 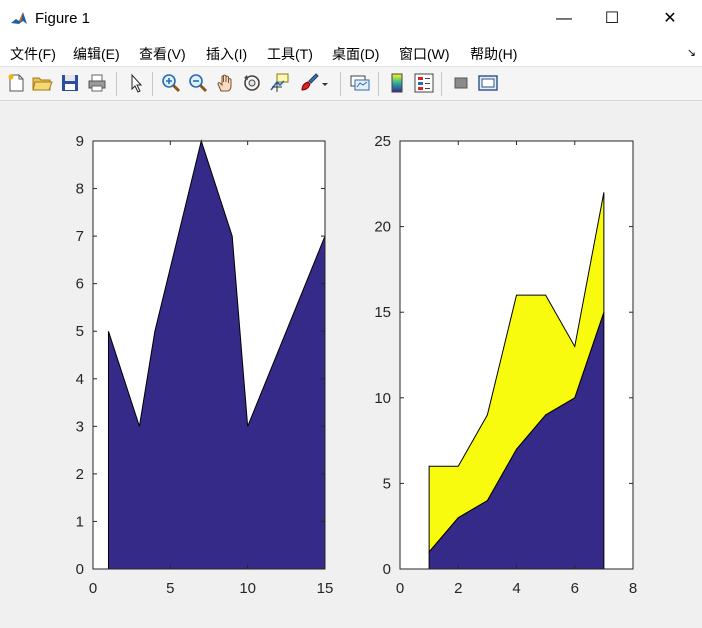 I want to click on close-button: ✕, so click(x=670, y=19).